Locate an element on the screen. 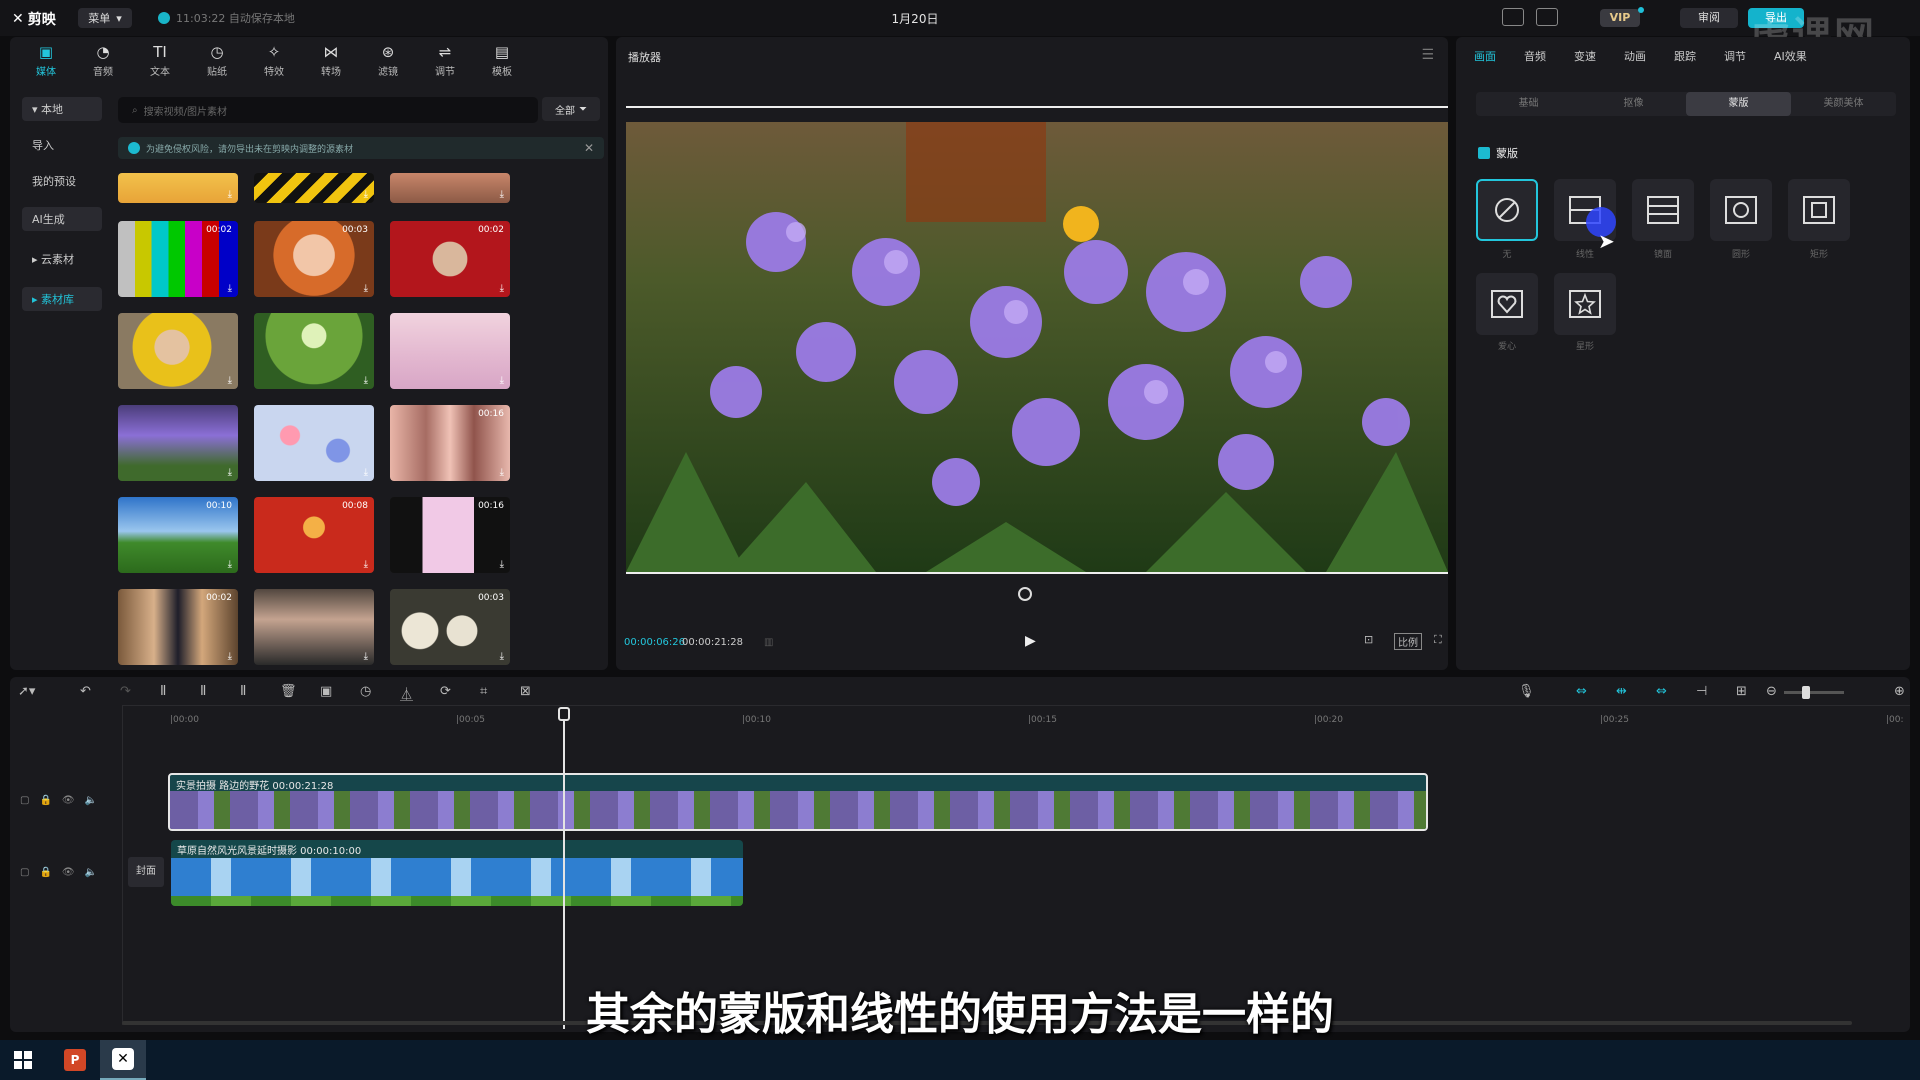 The width and height of the screenshot is (1920, 1080). media-thumb: 00:10 ⤓ is located at coordinates (178, 535).